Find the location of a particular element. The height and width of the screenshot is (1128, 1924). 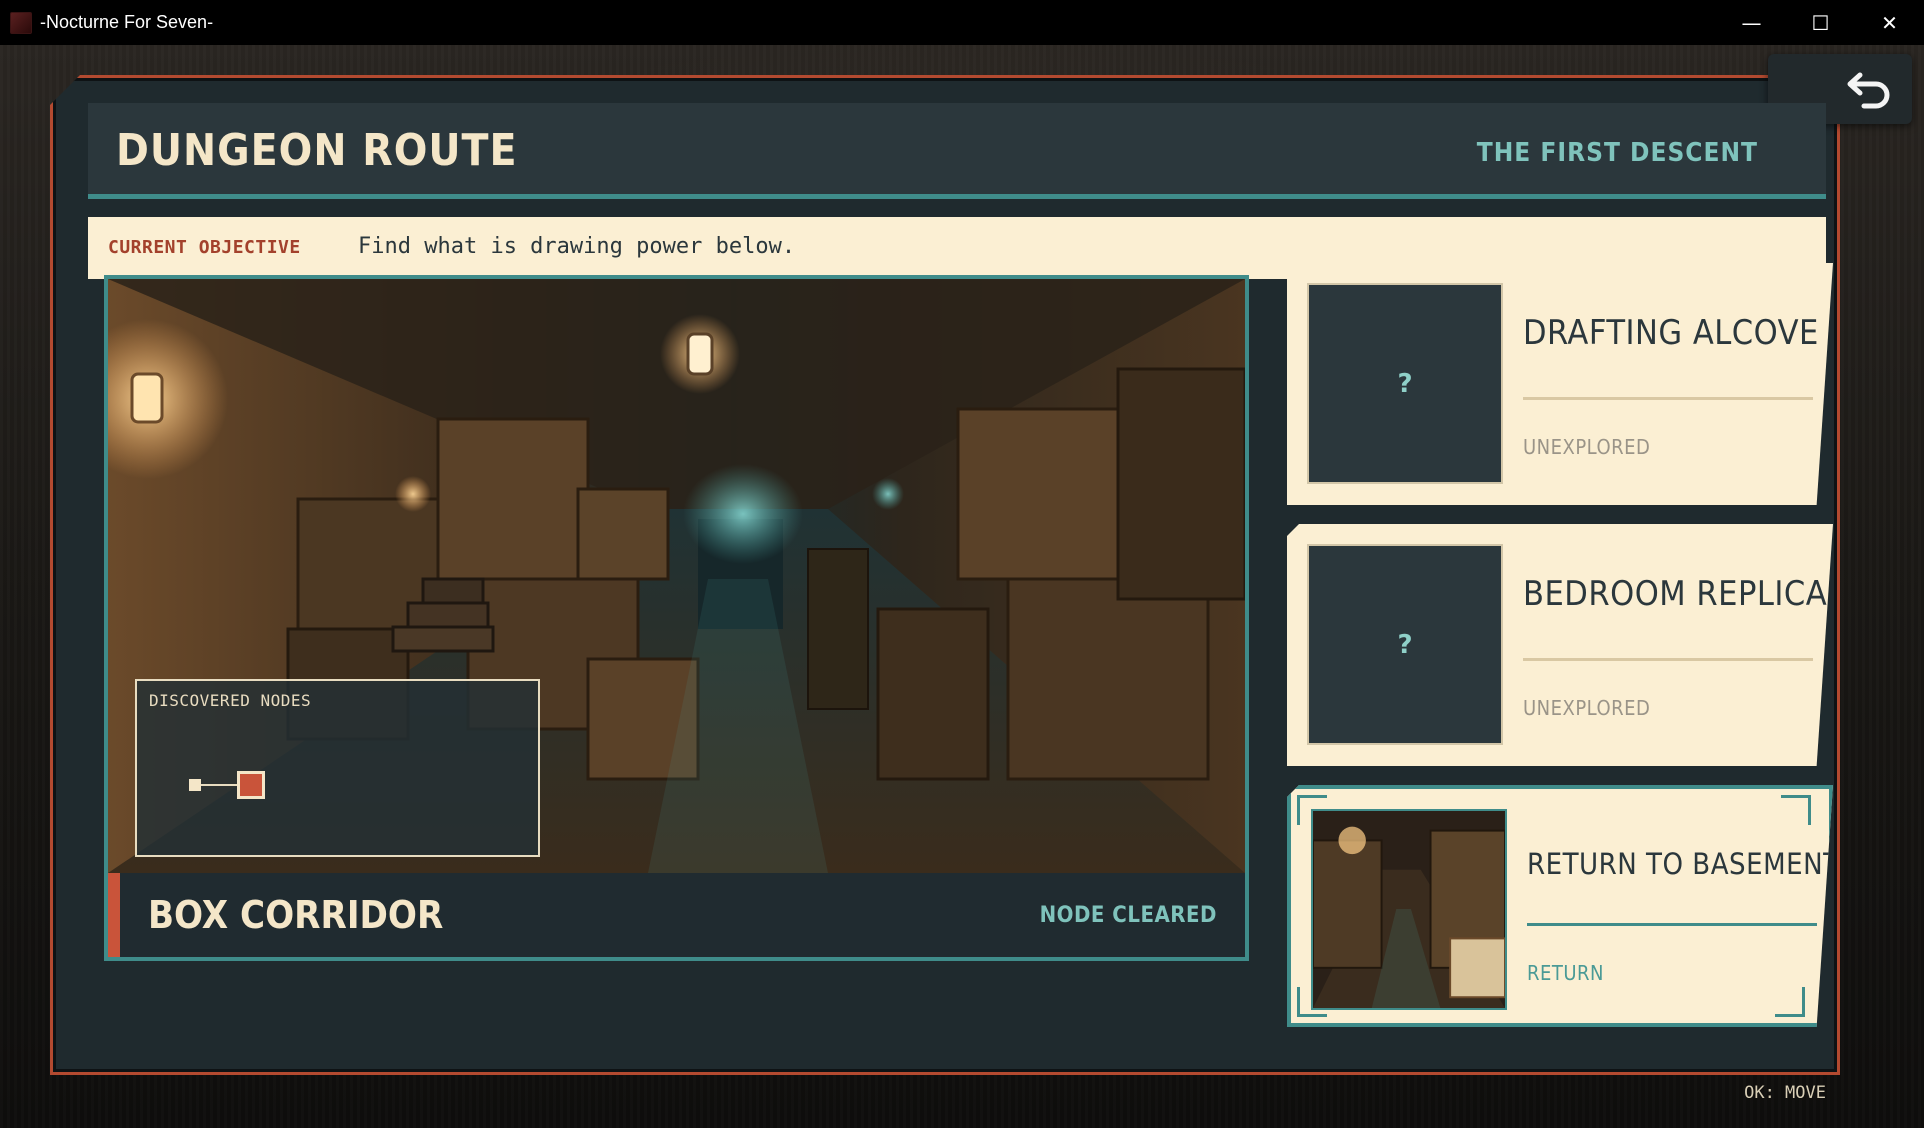

app-icon is located at coordinates (21, 22).